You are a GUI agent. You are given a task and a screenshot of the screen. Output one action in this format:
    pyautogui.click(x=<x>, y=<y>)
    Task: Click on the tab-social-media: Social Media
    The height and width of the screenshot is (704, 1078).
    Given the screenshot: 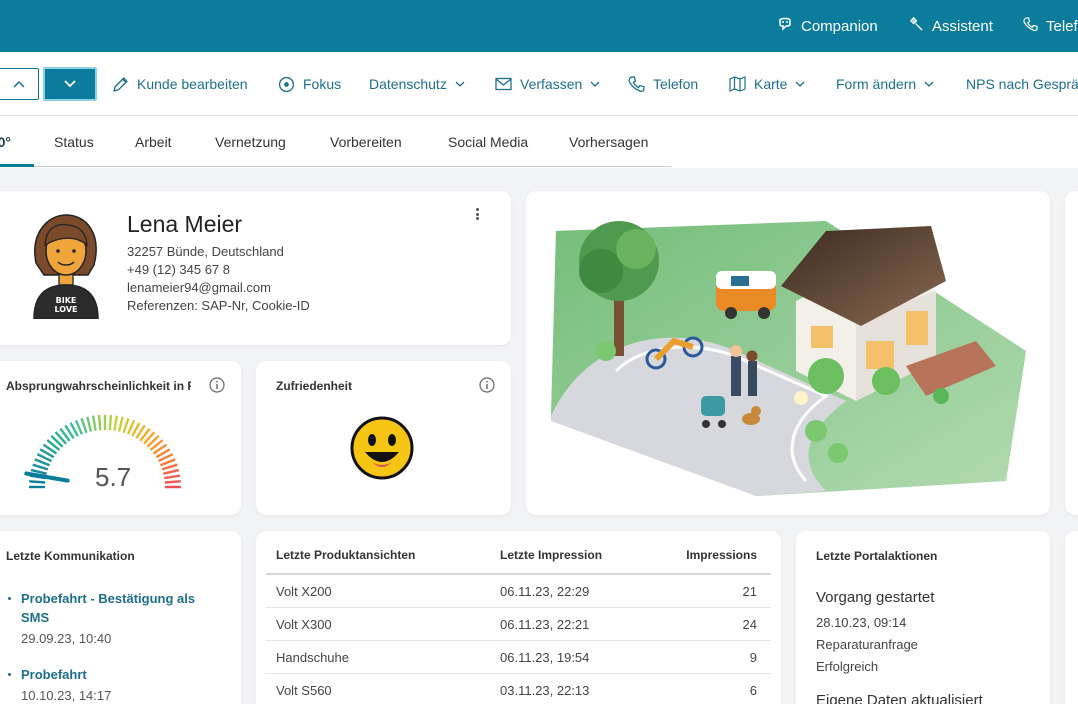 What is the action you would take?
    pyautogui.click(x=488, y=142)
    